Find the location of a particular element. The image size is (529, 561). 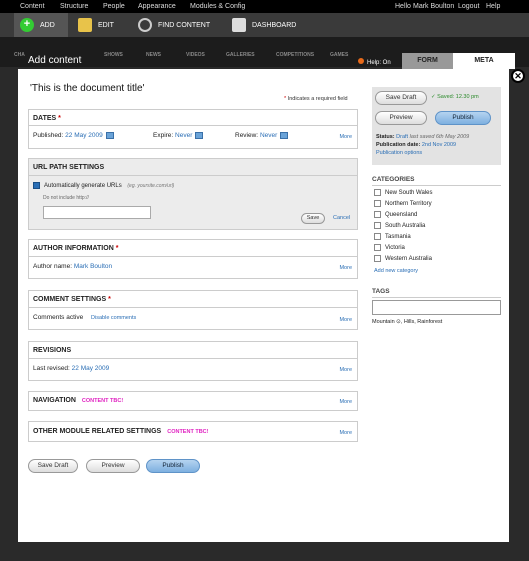

preview-button: Preview is located at coordinates (113, 466).